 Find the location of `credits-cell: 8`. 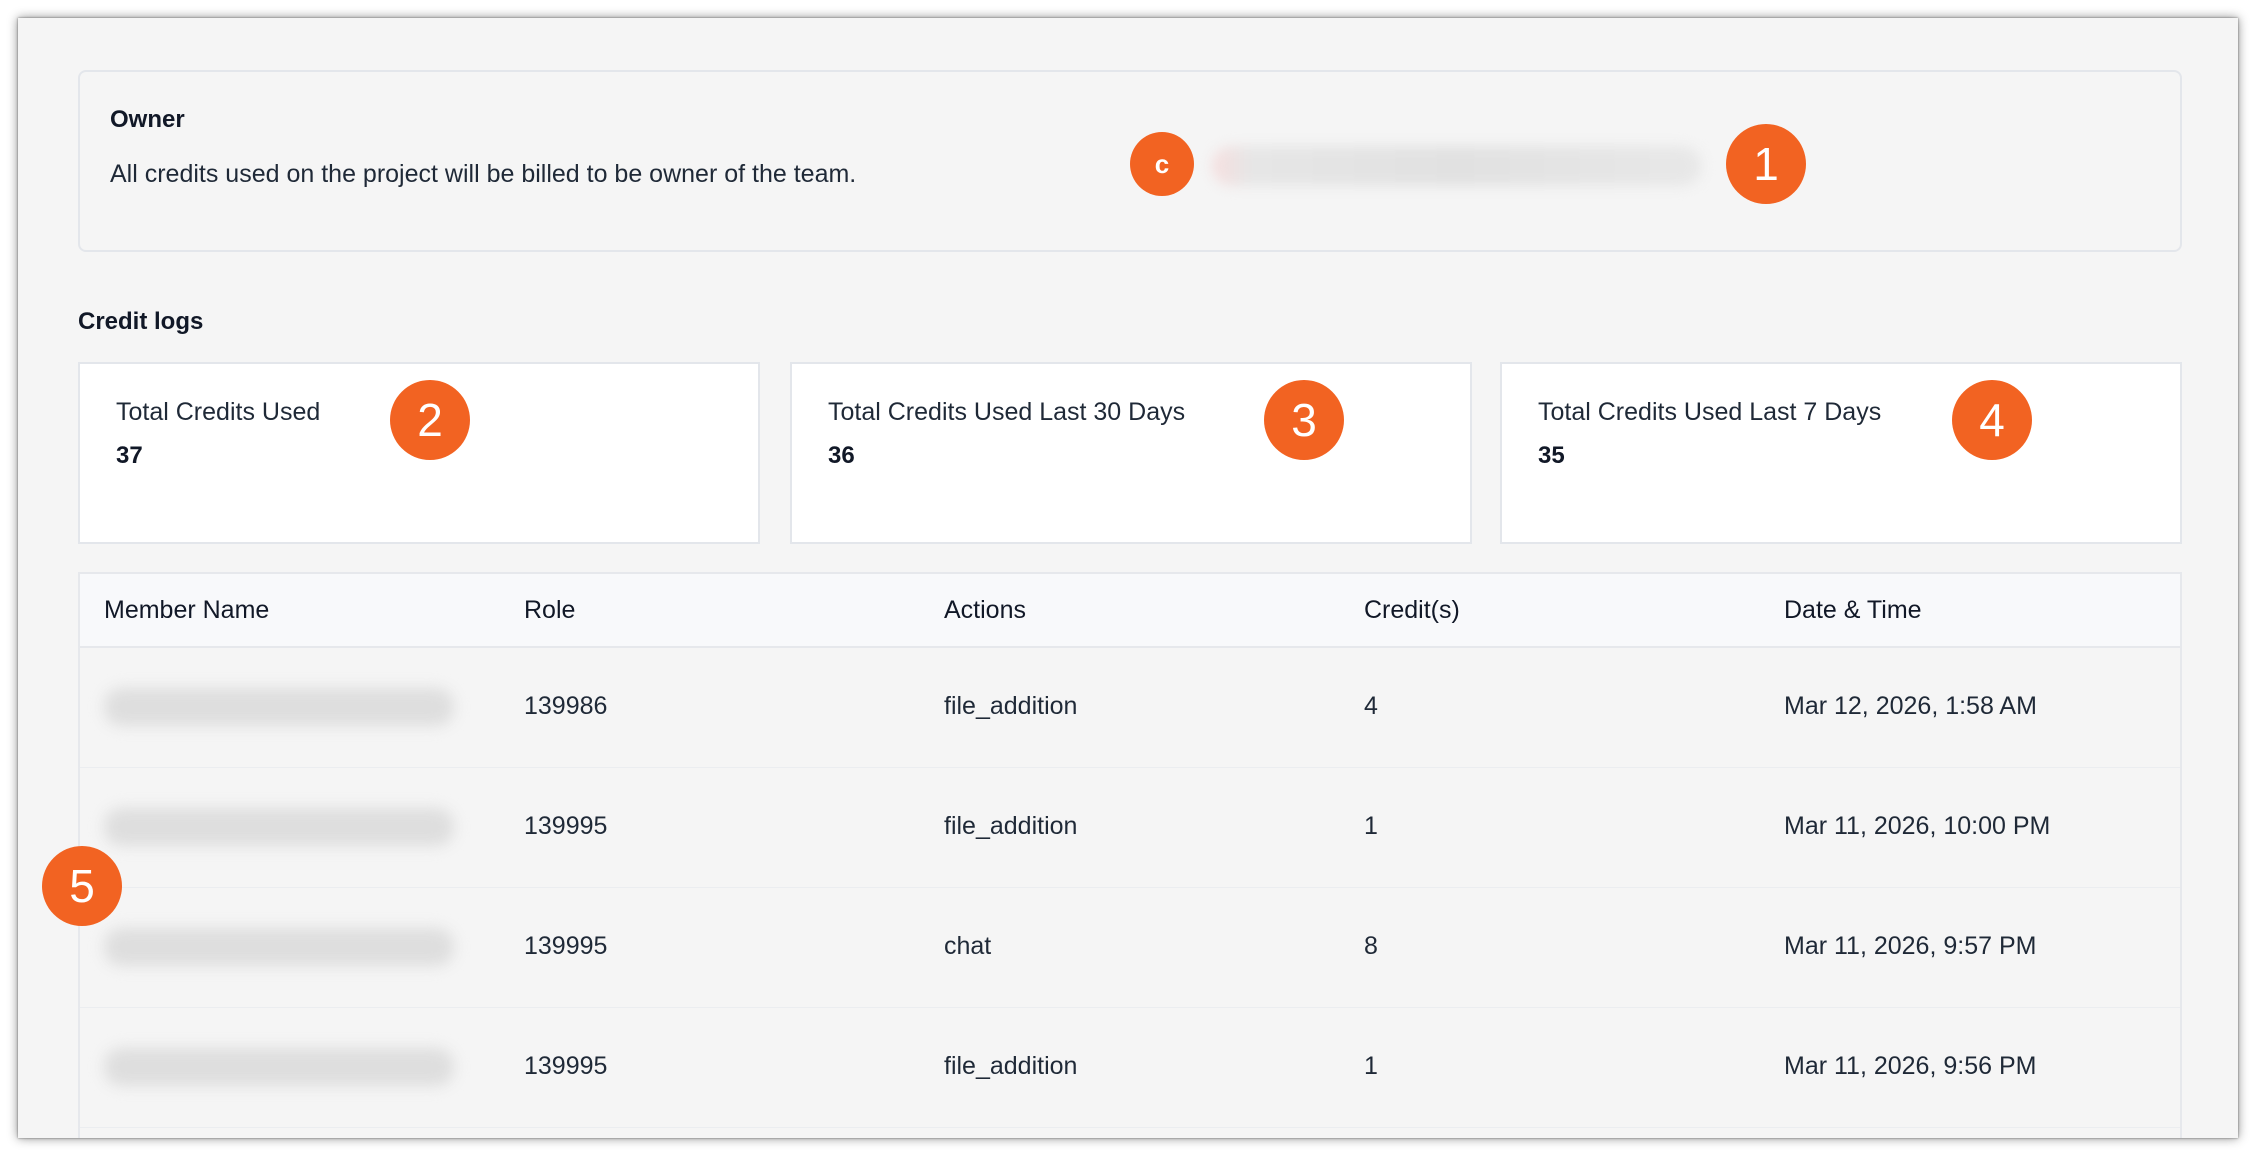

credits-cell: 8 is located at coordinates (1371, 946).